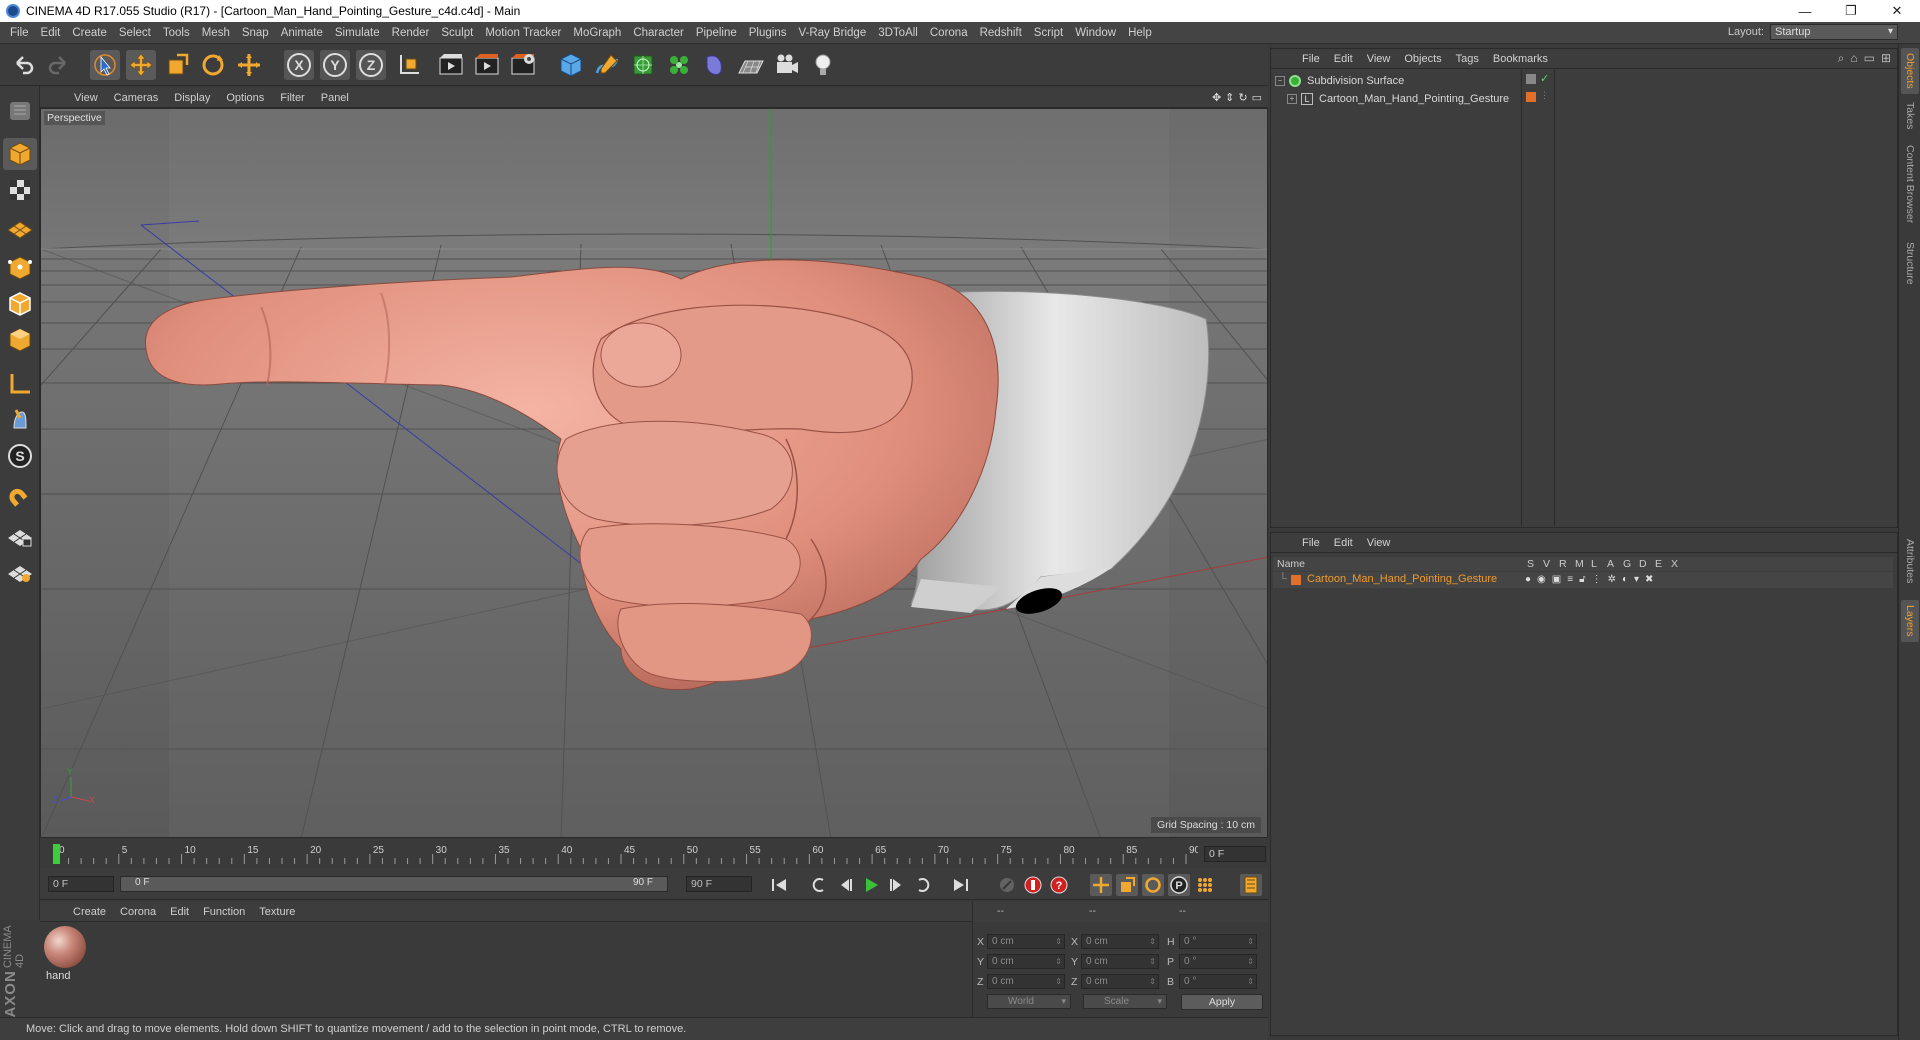 This screenshot has height=1040, width=1920. I want to click on layer-solo-icon: ●, so click(1528, 579).